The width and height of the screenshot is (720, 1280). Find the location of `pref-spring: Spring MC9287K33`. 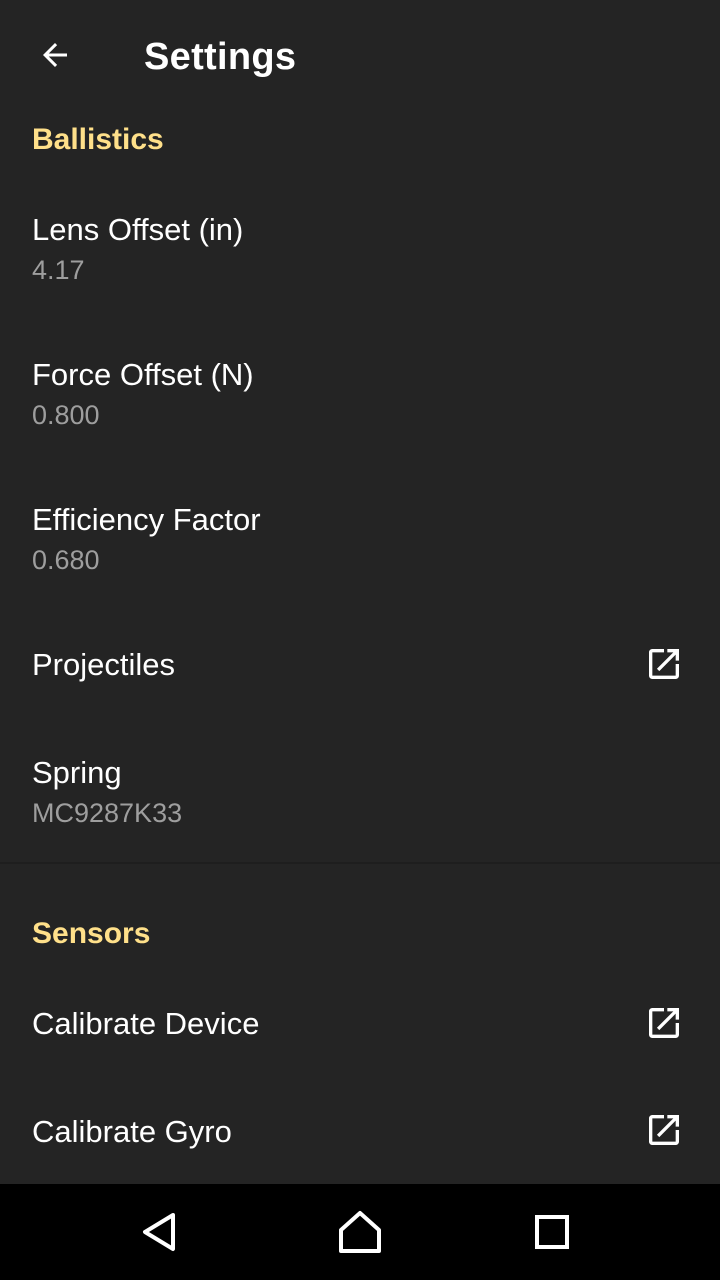

pref-spring: Spring MC9287K33 is located at coordinates (360, 792).